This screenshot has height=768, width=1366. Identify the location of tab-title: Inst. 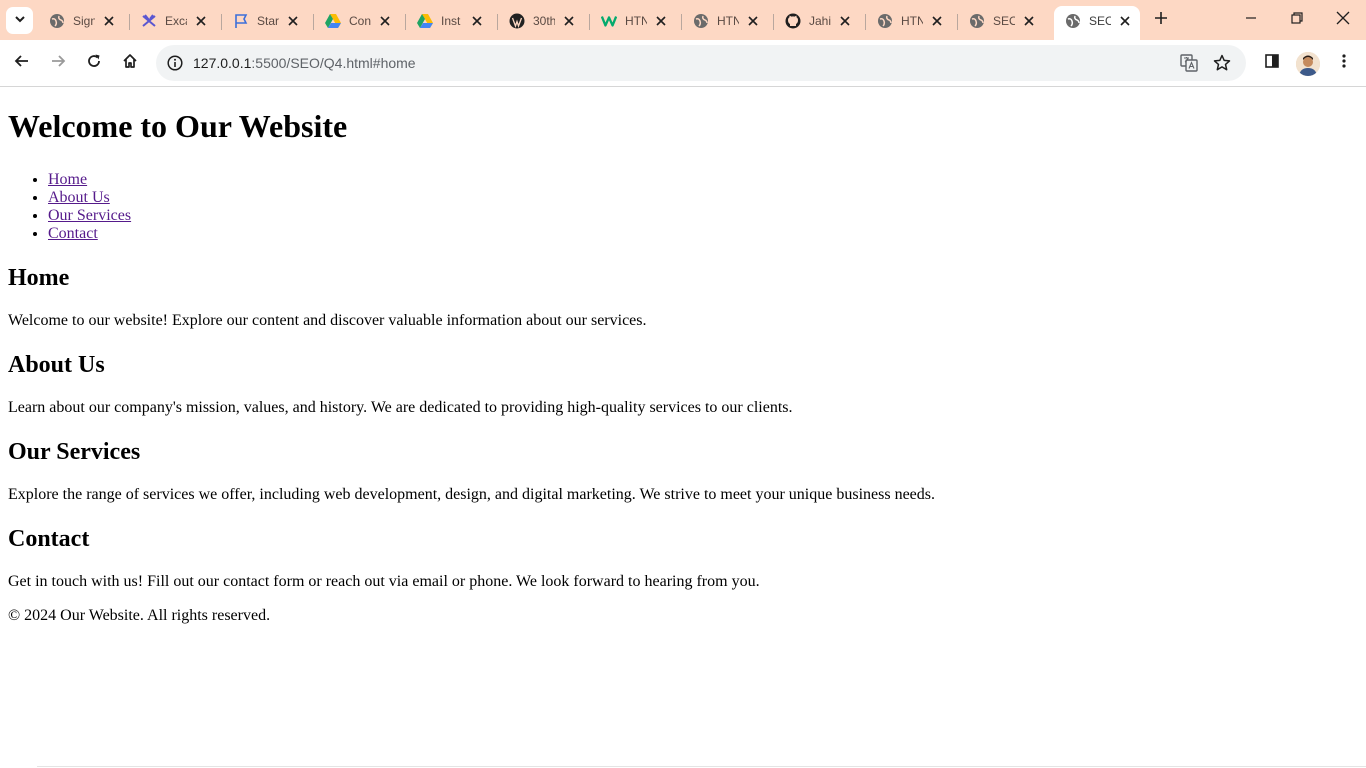
(451, 21).